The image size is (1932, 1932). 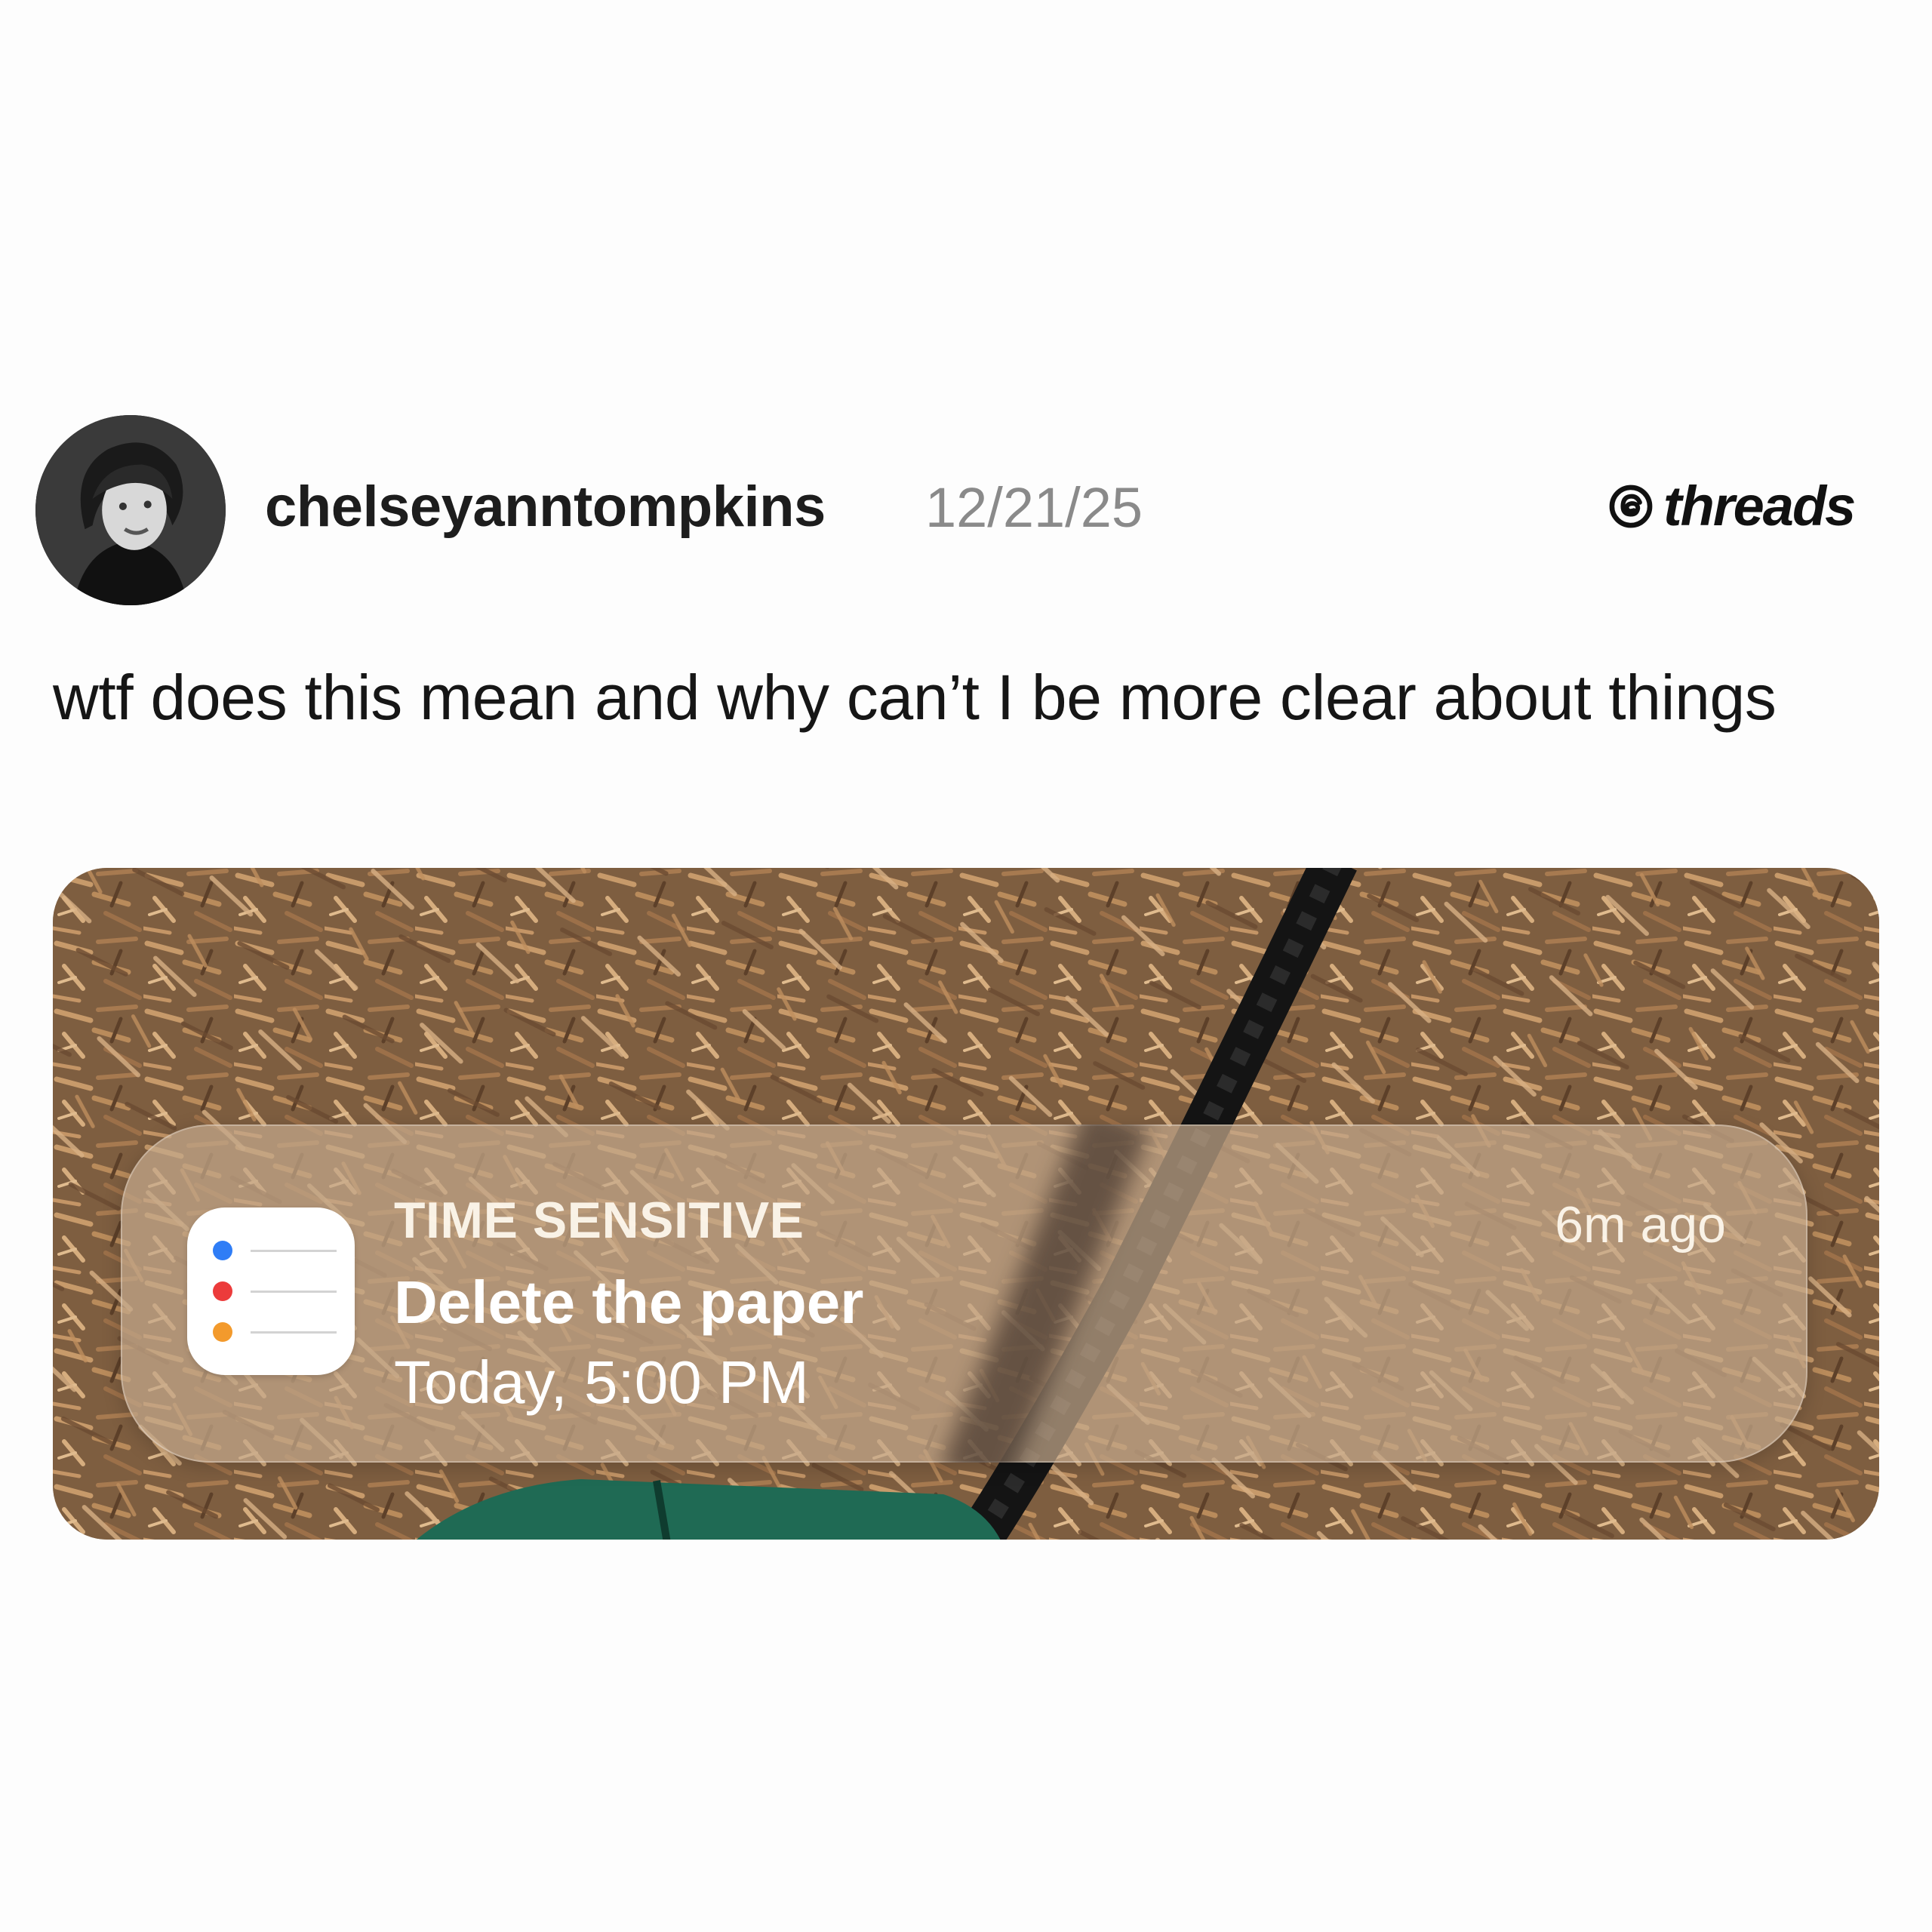 What do you see at coordinates (1640, 1225) in the screenshot?
I see `notification-time: 6m ago` at bounding box center [1640, 1225].